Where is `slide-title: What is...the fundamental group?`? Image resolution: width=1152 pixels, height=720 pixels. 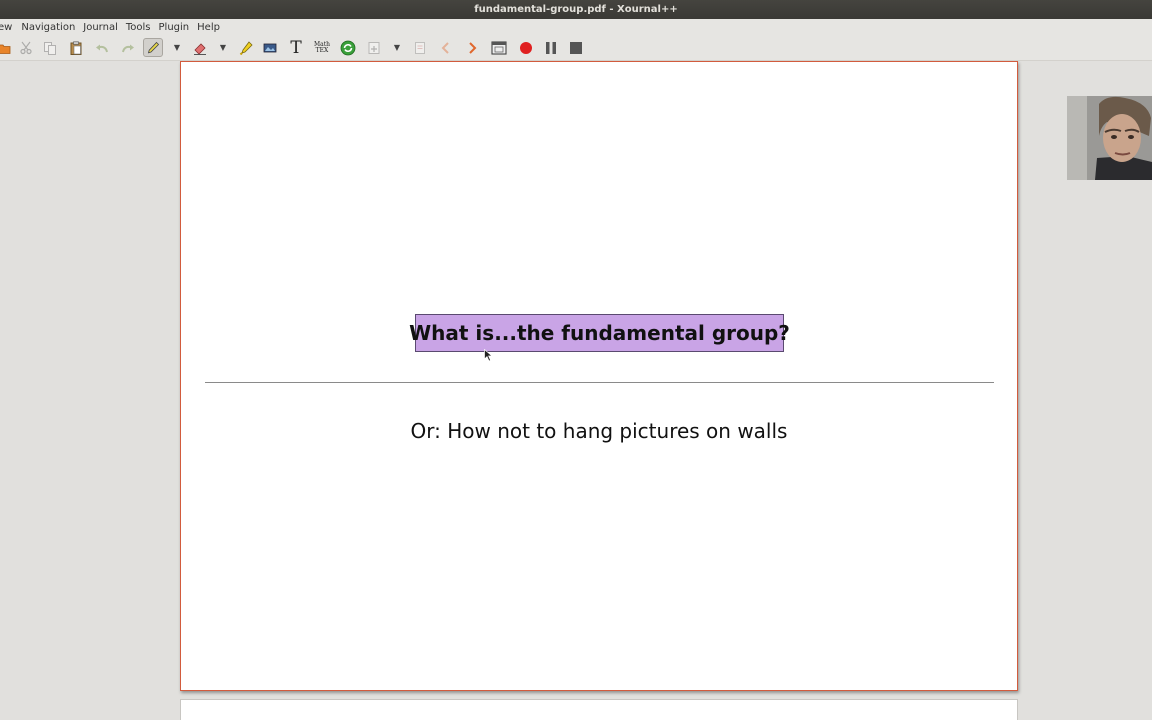 slide-title: What is...the fundamental group? is located at coordinates (599, 333).